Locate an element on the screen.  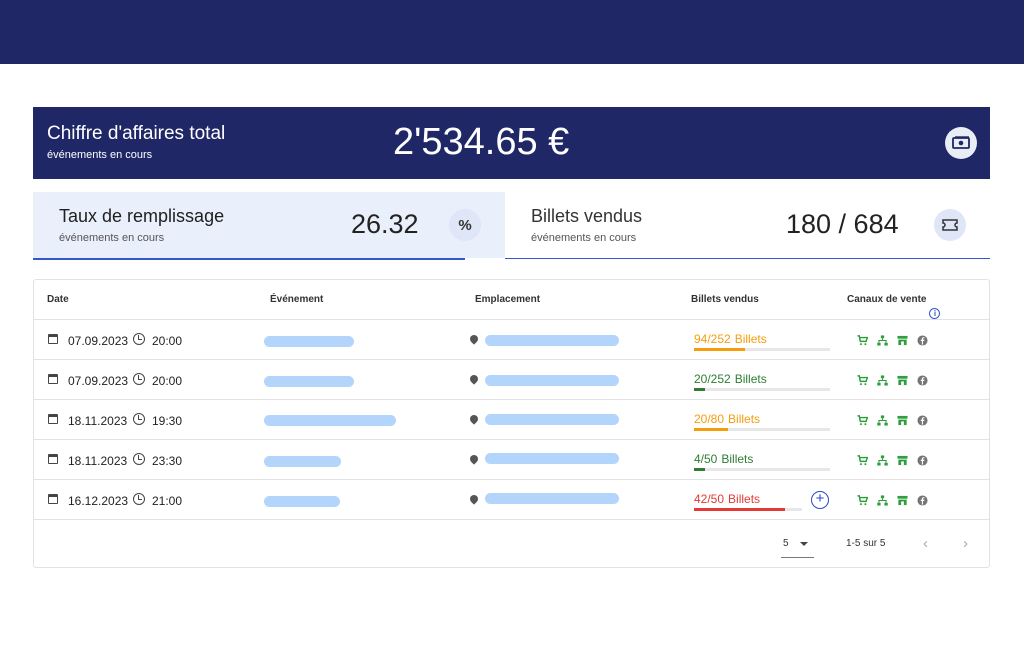
revenue-title: Chiffre d'affaires total is located at coordinates (136, 133).